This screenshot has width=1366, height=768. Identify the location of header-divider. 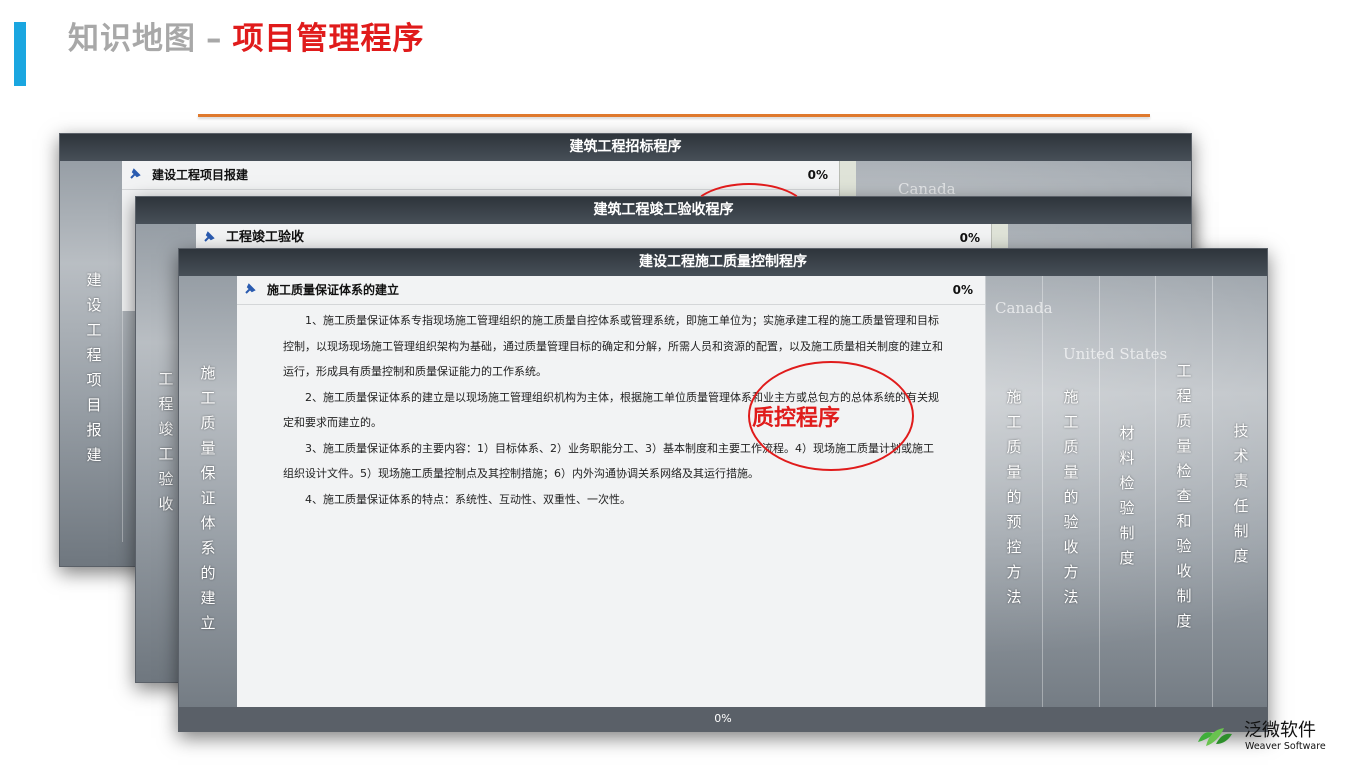
(674, 115).